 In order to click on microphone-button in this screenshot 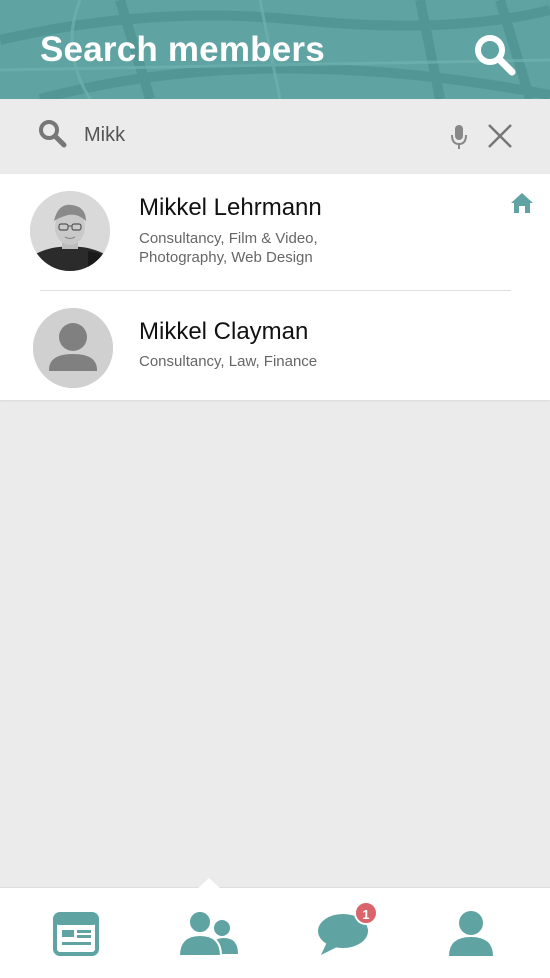, I will do `click(459, 137)`.